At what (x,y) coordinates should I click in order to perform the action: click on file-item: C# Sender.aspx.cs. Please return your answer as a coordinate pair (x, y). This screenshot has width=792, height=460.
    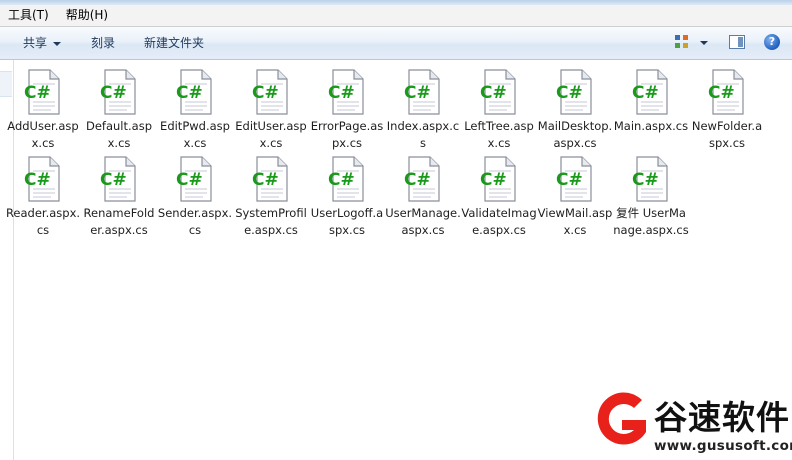
    Looking at the image, I should click on (195, 197).